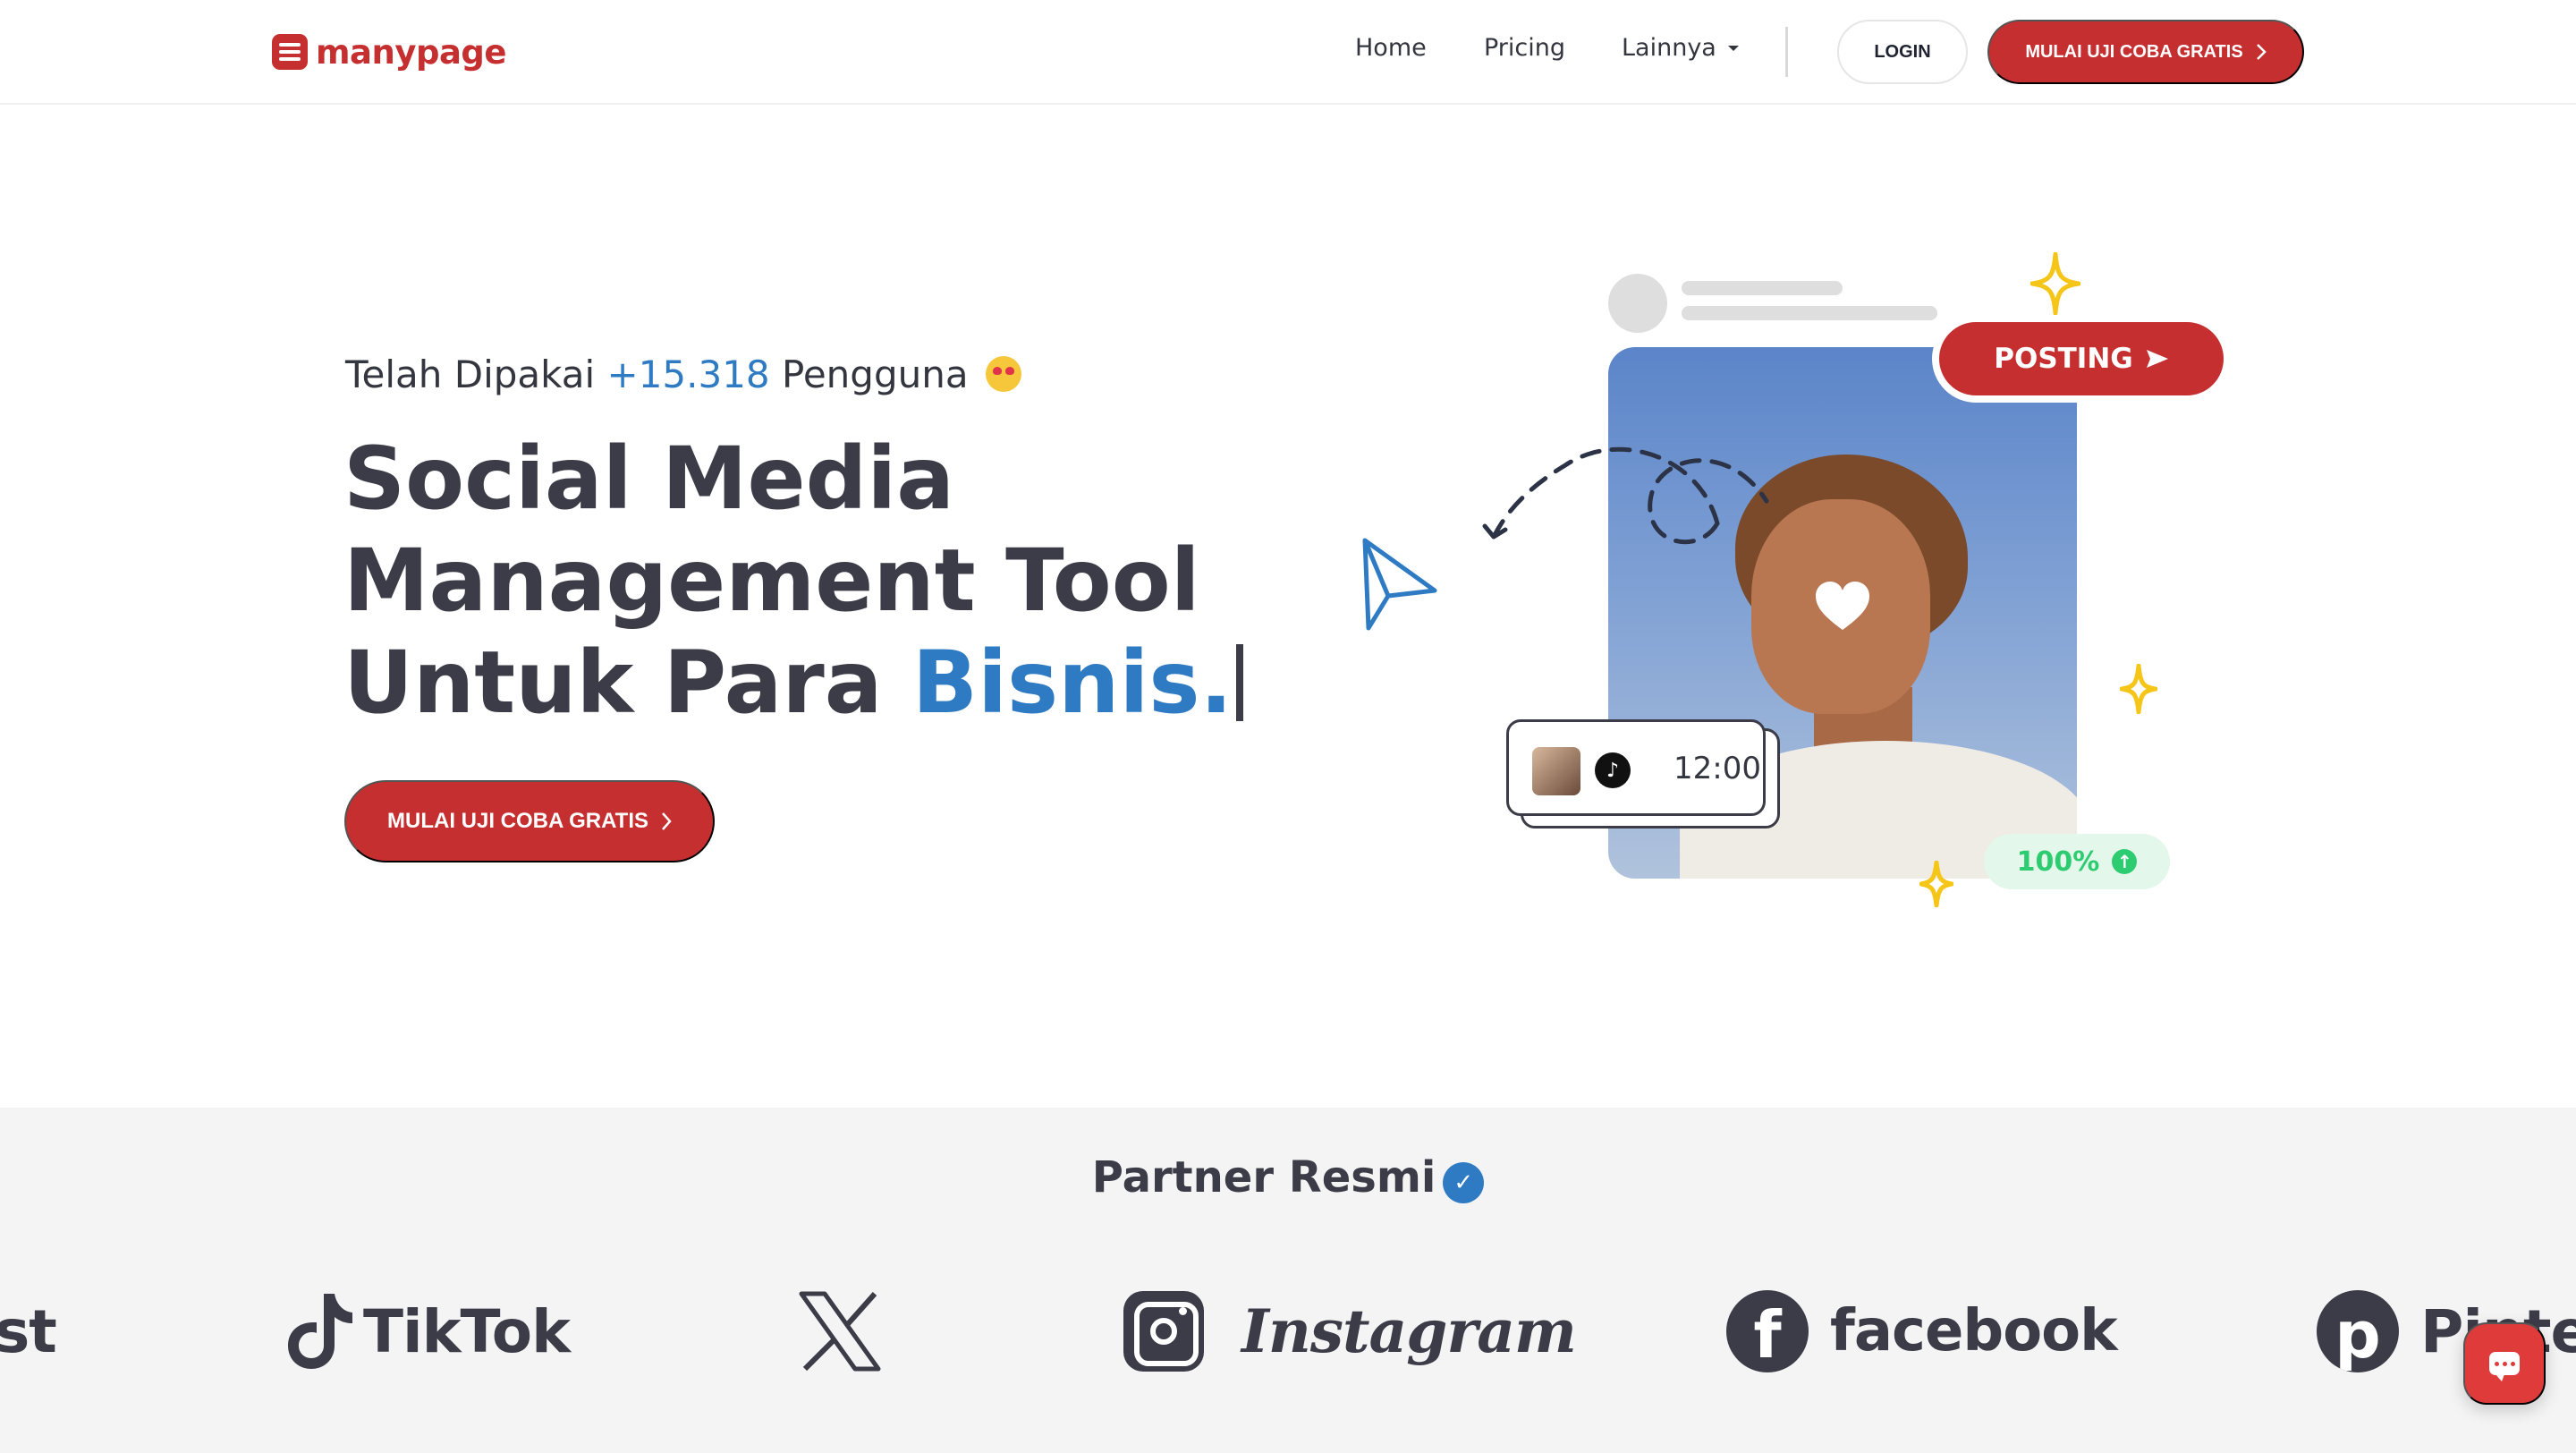  What do you see at coordinates (875, 374) in the screenshot?
I see `users-count-suffix: Pengguna` at bounding box center [875, 374].